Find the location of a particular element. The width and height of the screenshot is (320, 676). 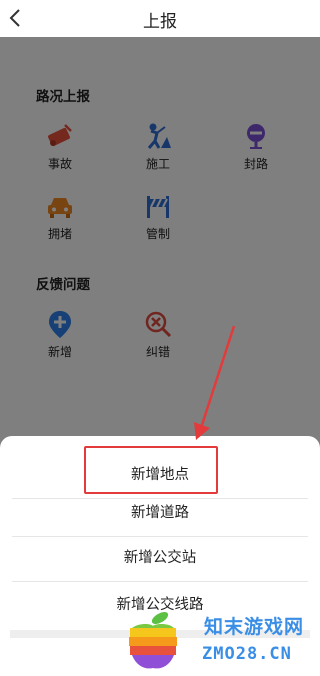

top-bar: 上报 is located at coordinates (160, 18).